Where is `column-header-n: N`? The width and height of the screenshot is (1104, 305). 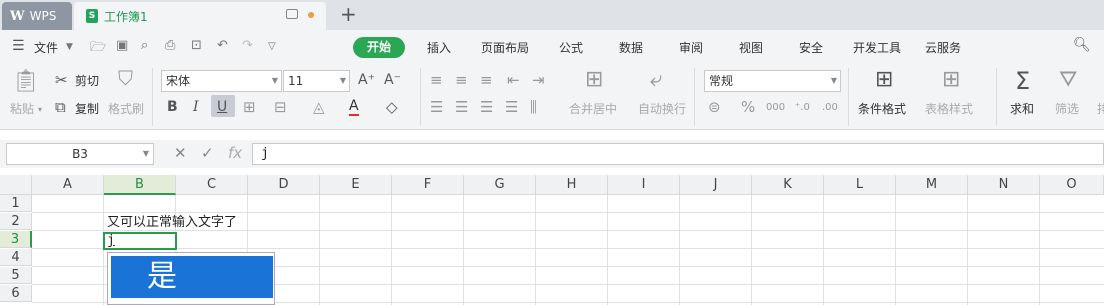 column-header-n: N is located at coordinates (1004, 185).